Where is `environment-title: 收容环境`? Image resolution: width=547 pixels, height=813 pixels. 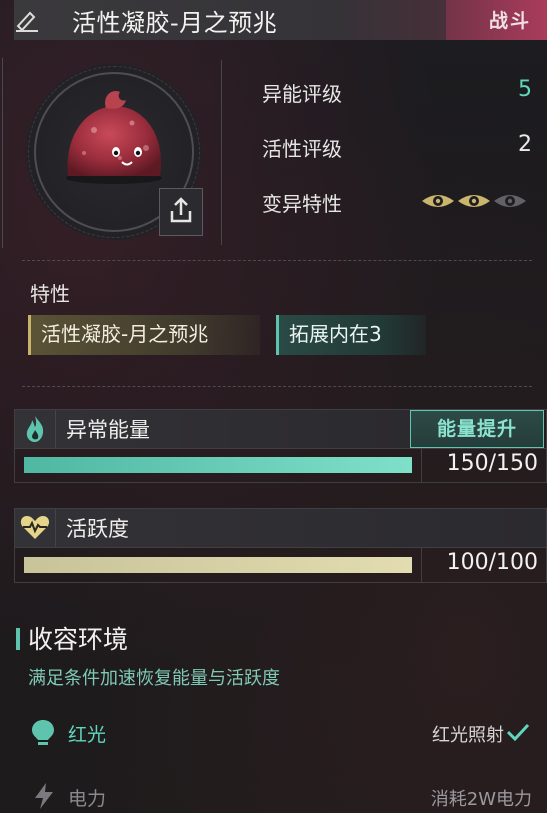
environment-title: 收容环境 is located at coordinates (78, 639).